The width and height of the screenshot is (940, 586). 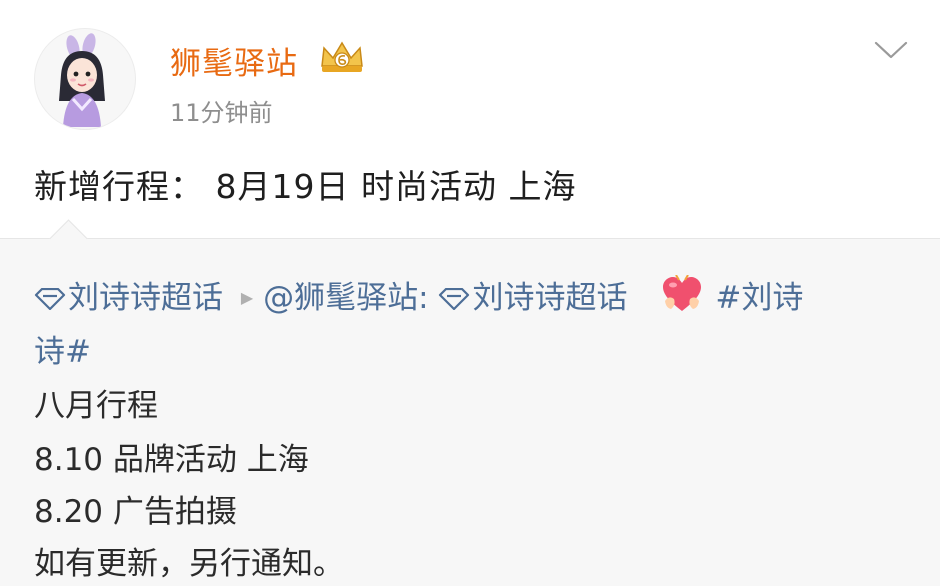 What do you see at coordinates (82, 80) in the screenshot?
I see `avatar-illustration-icon` at bounding box center [82, 80].